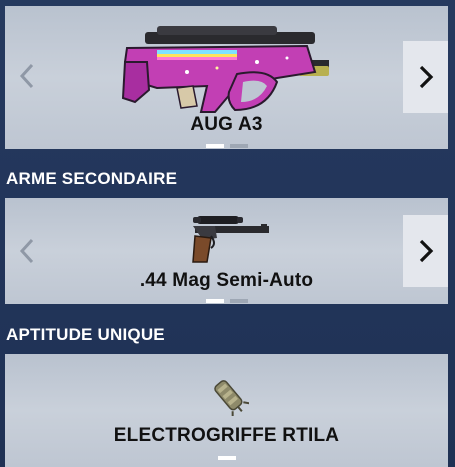  What do you see at coordinates (85, 334) in the screenshot?
I see `section-title-unique-ability: APTITUDE UNIQUE` at bounding box center [85, 334].